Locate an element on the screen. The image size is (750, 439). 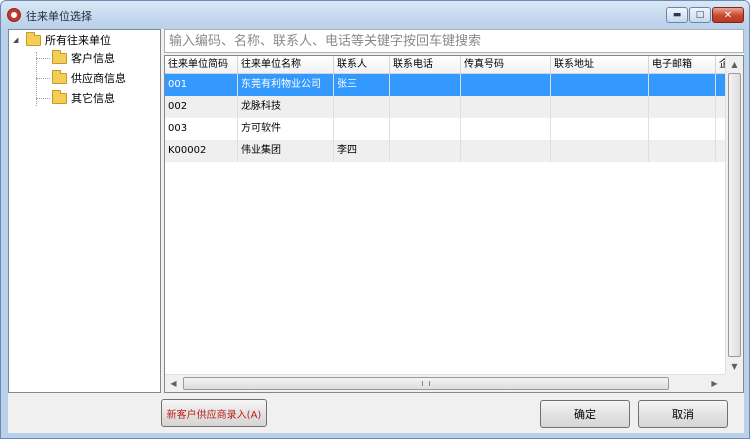
column-header-email: 电子邮箱 is located at coordinates (682, 65).